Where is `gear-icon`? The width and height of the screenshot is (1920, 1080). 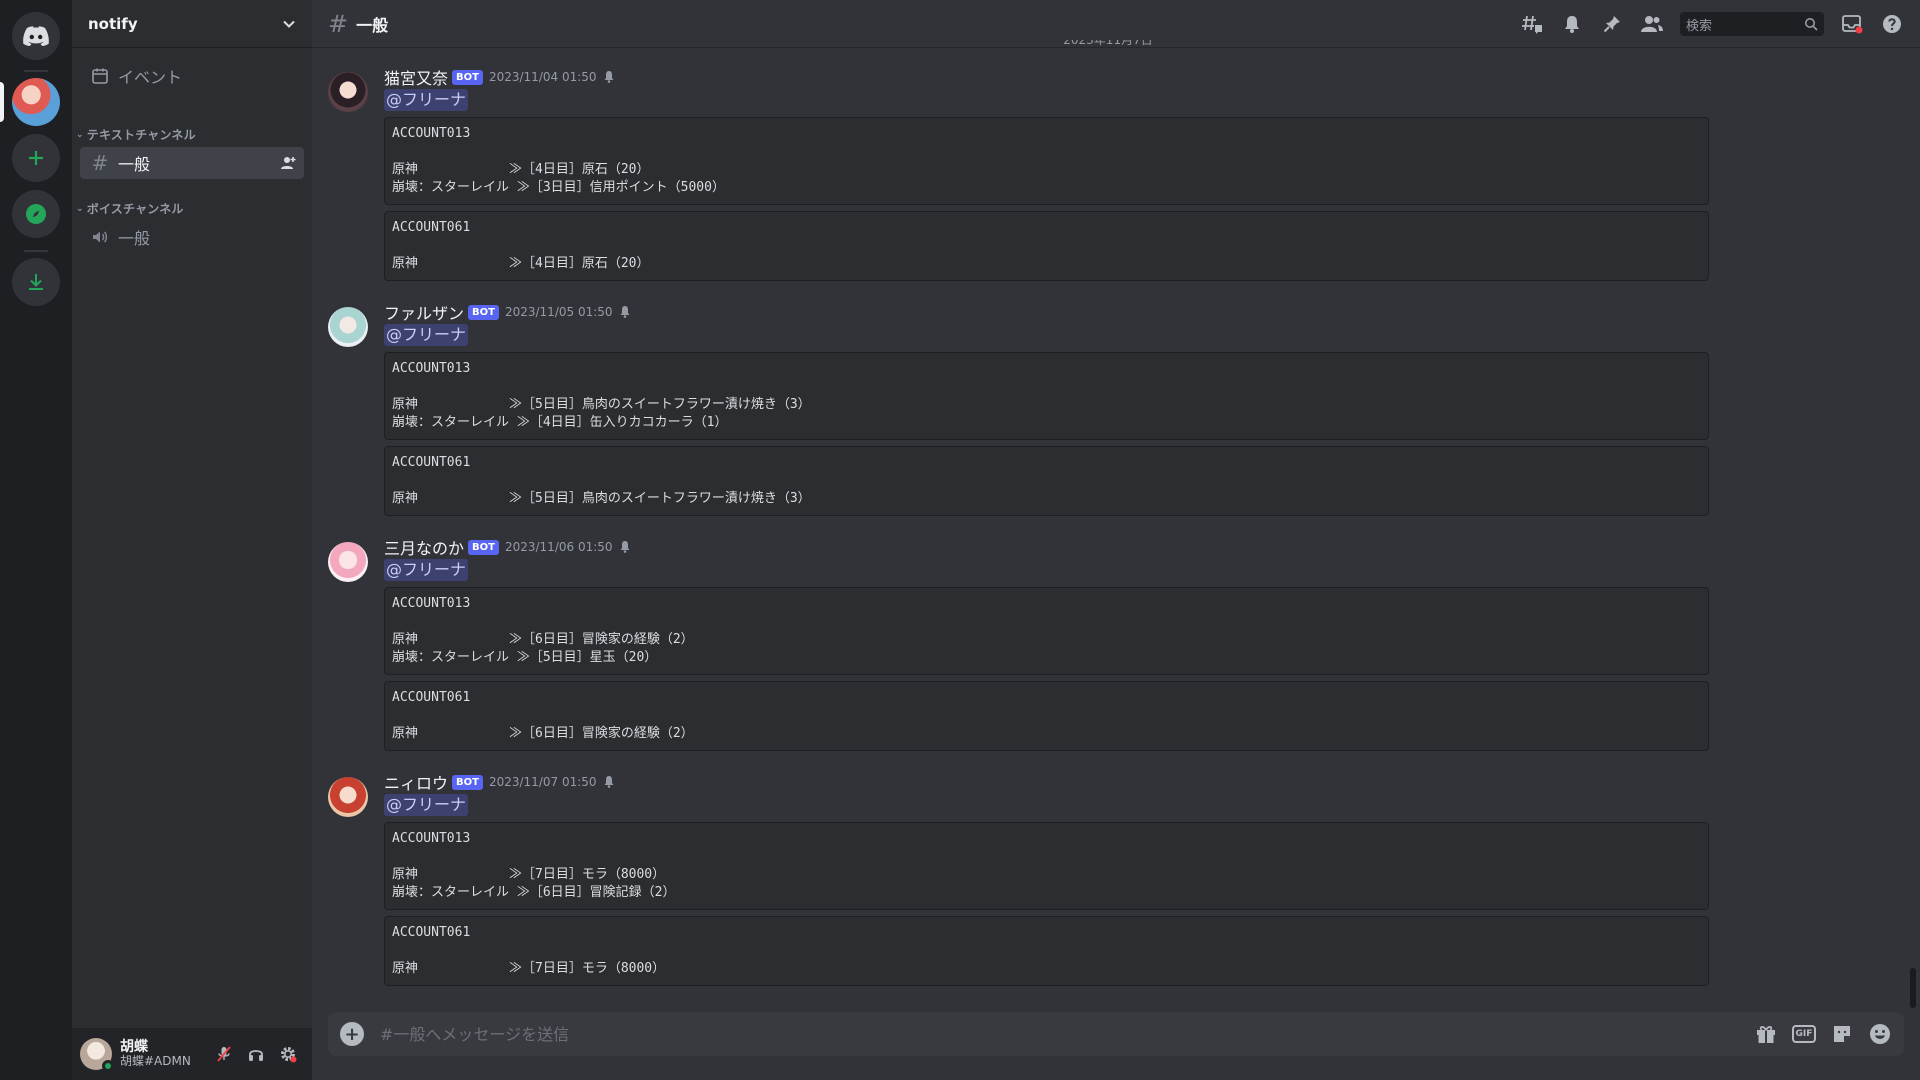
gear-icon is located at coordinates (289, 1055).